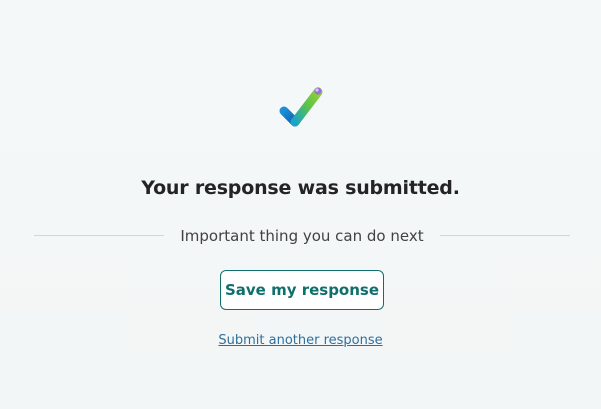 Image resolution: width=601 pixels, height=409 pixels. I want to click on submit-another-response-link: Submit another response, so click(300, 340).